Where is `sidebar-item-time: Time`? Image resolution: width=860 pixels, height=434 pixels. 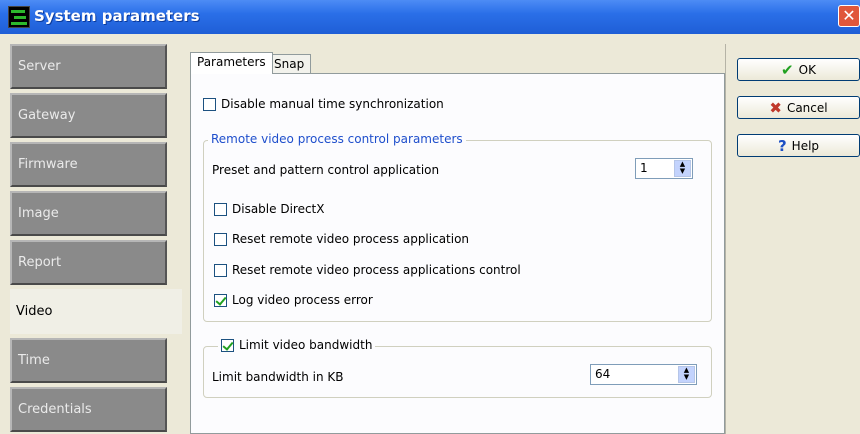 sidebar-item-time: Time is located at coordinates (88, 360).